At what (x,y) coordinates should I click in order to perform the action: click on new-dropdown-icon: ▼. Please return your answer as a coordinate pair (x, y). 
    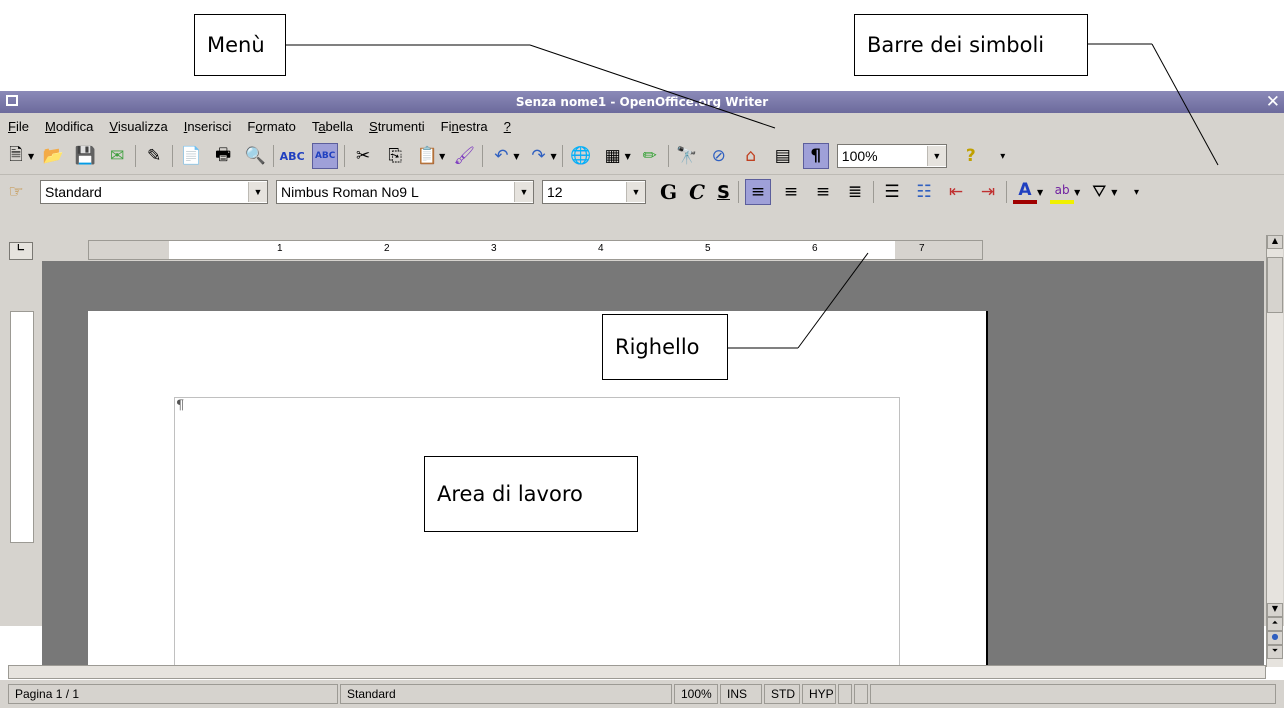
    Looking at the image, I should click on (31, 156).